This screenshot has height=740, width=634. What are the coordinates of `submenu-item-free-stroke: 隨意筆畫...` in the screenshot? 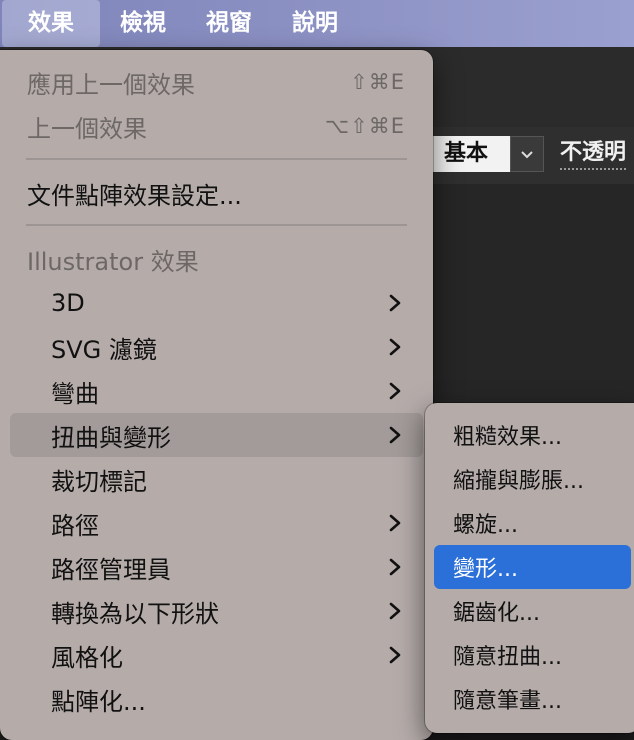 It's located at (532, 699).